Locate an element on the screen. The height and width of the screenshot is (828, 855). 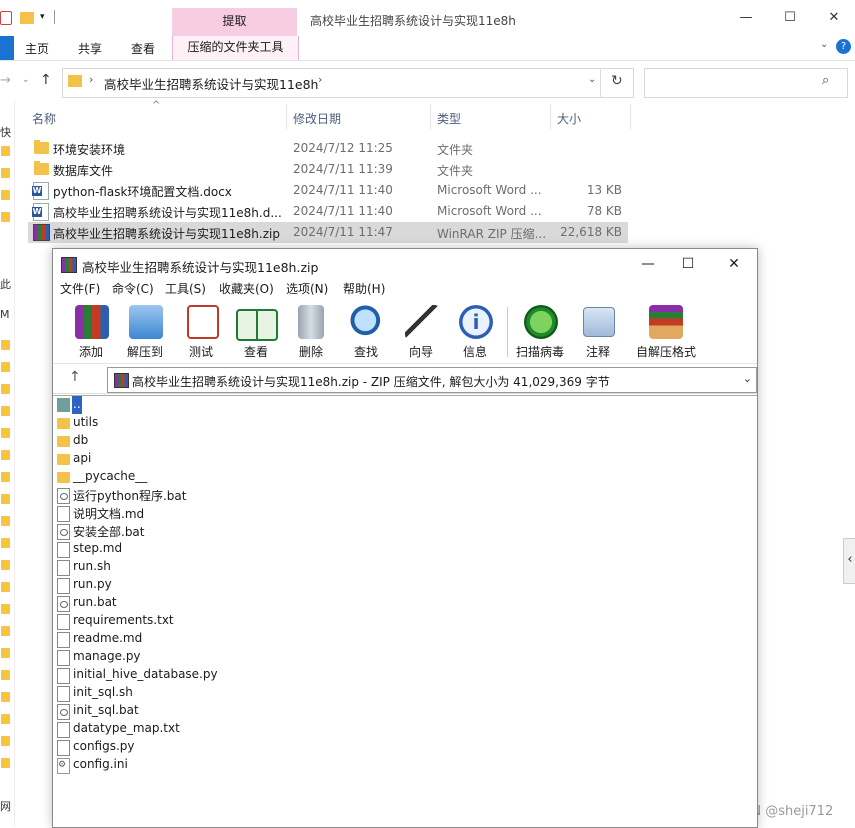
nav-item-this-pc: 此 is located at coordinates (5, 284).